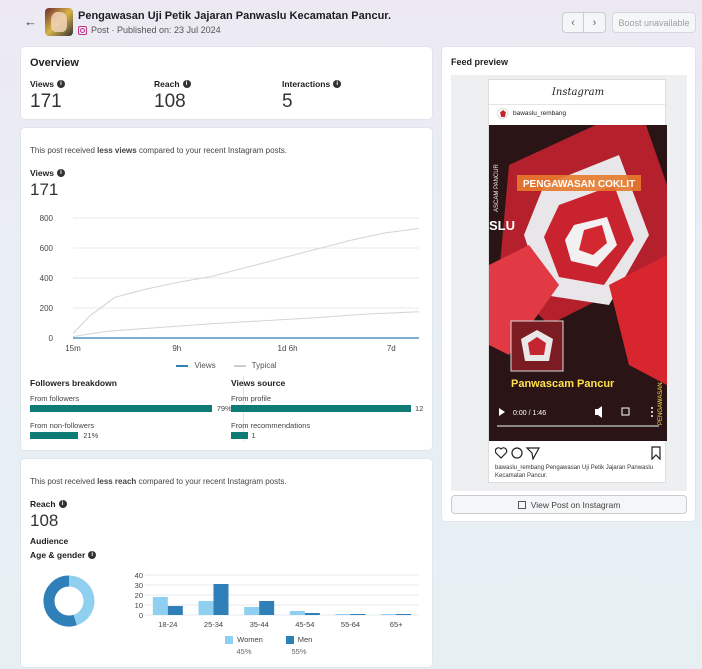 The width and height of the screenshot is (702, 669). Describe the element at coordinates (299, 652) in the screenshot. I see `legend-men-pct: 55%` at that location.